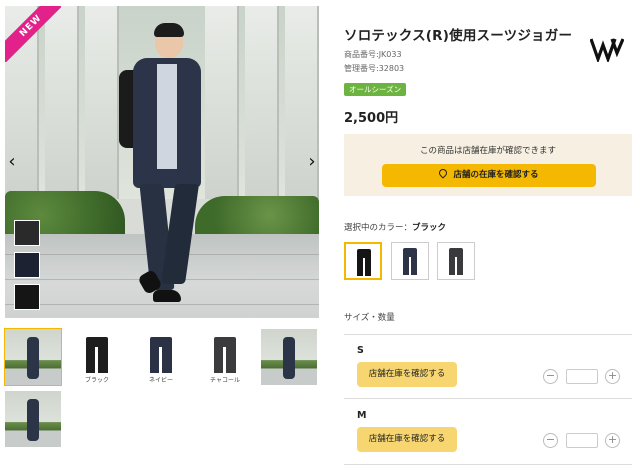 This screenshot has width=640, height=473. What do you see at coordinates (360, 350) in the screenshot?
I see `size-name-s: S` at bounding box center [360, 350].